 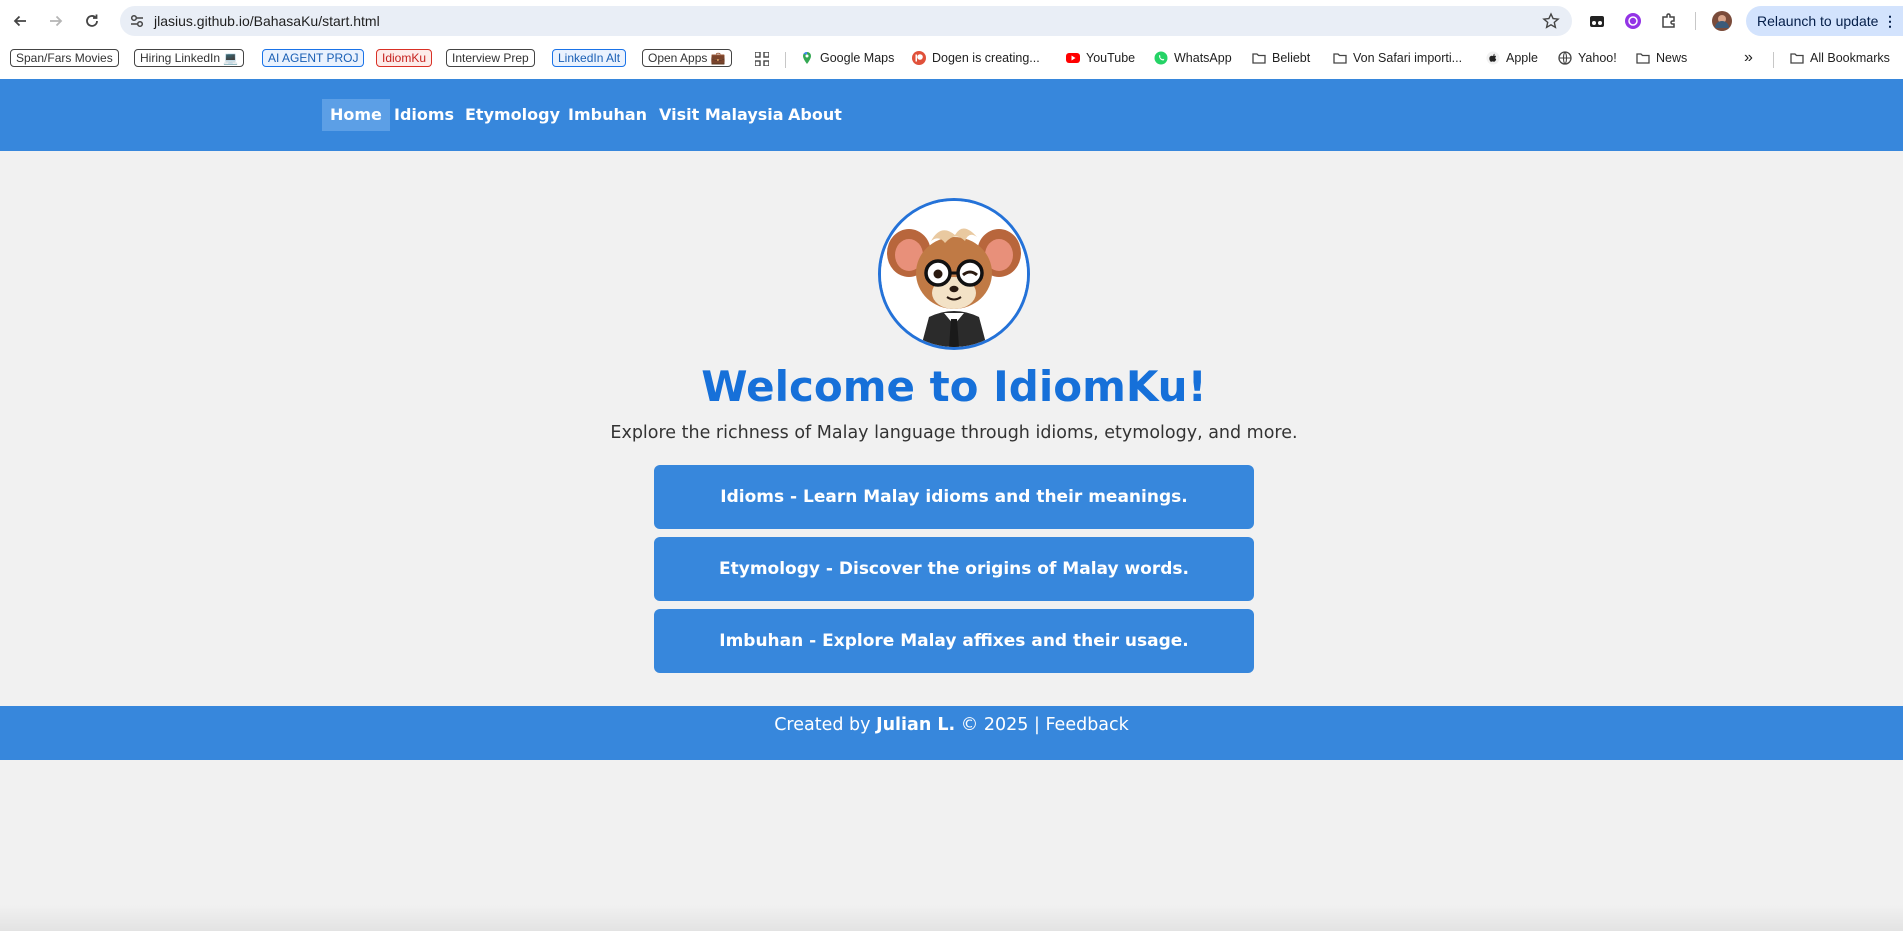 I want to click on forward-button, so click(x=56, y=21).